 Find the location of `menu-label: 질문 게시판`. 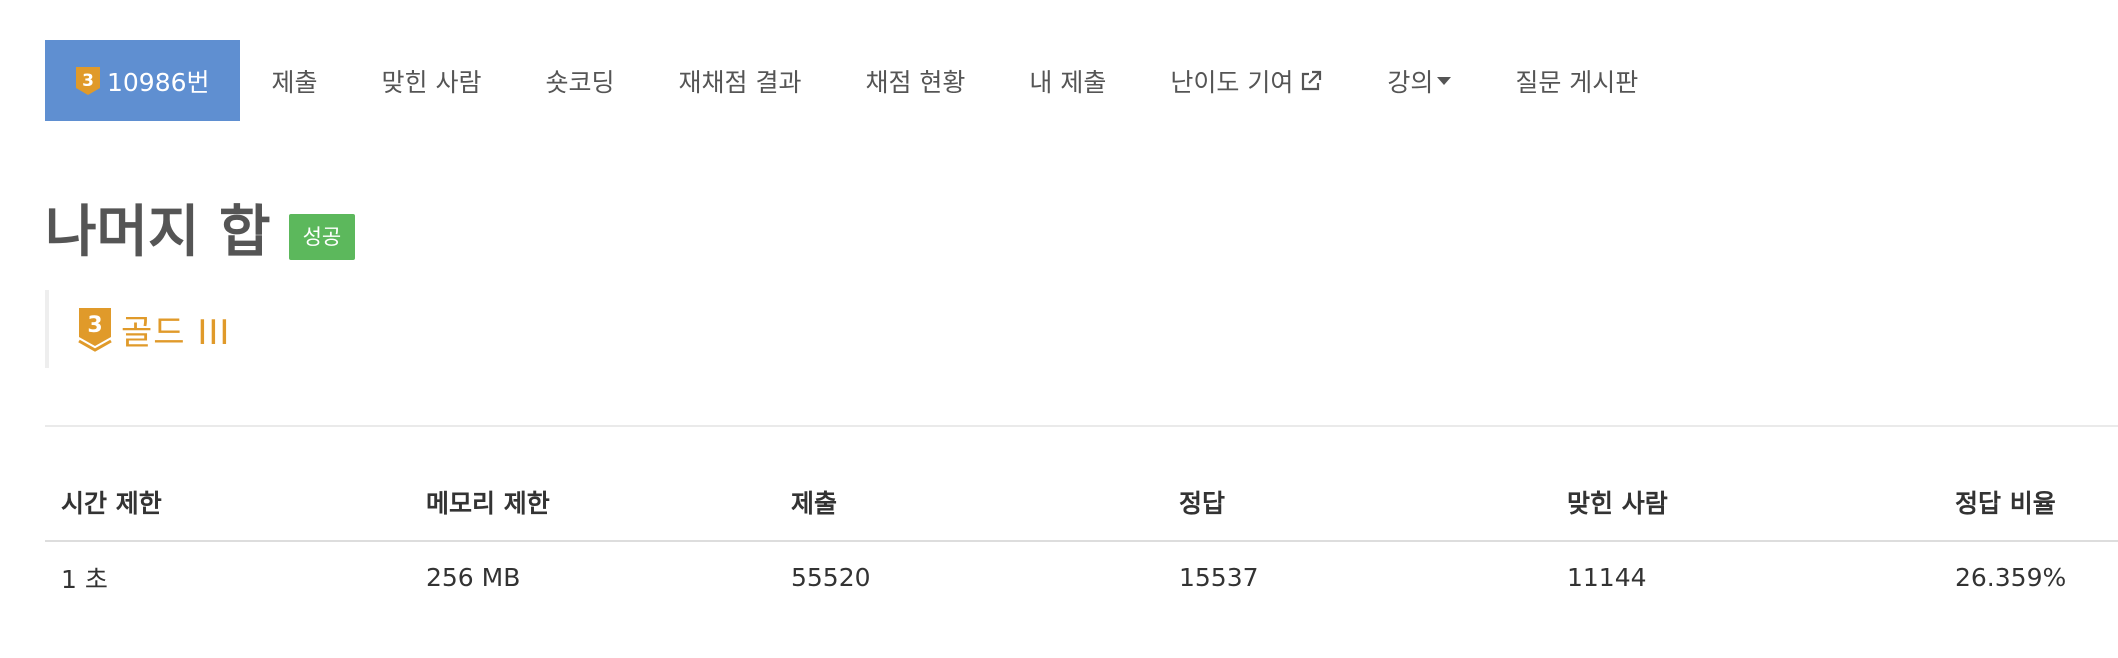

menu-label: 질문 게시판 is located at coordinates (1577, 82).